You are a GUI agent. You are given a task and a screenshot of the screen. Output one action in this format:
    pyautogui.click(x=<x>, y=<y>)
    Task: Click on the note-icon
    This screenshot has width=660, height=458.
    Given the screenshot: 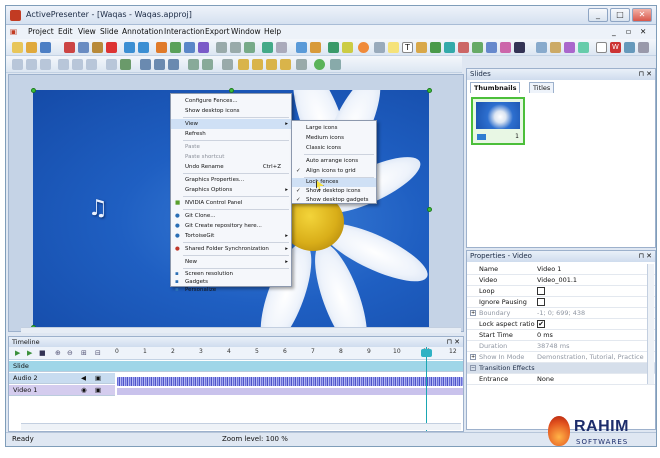 What is the action you would take?
    pyautogui.click(x=393, y=47)
    